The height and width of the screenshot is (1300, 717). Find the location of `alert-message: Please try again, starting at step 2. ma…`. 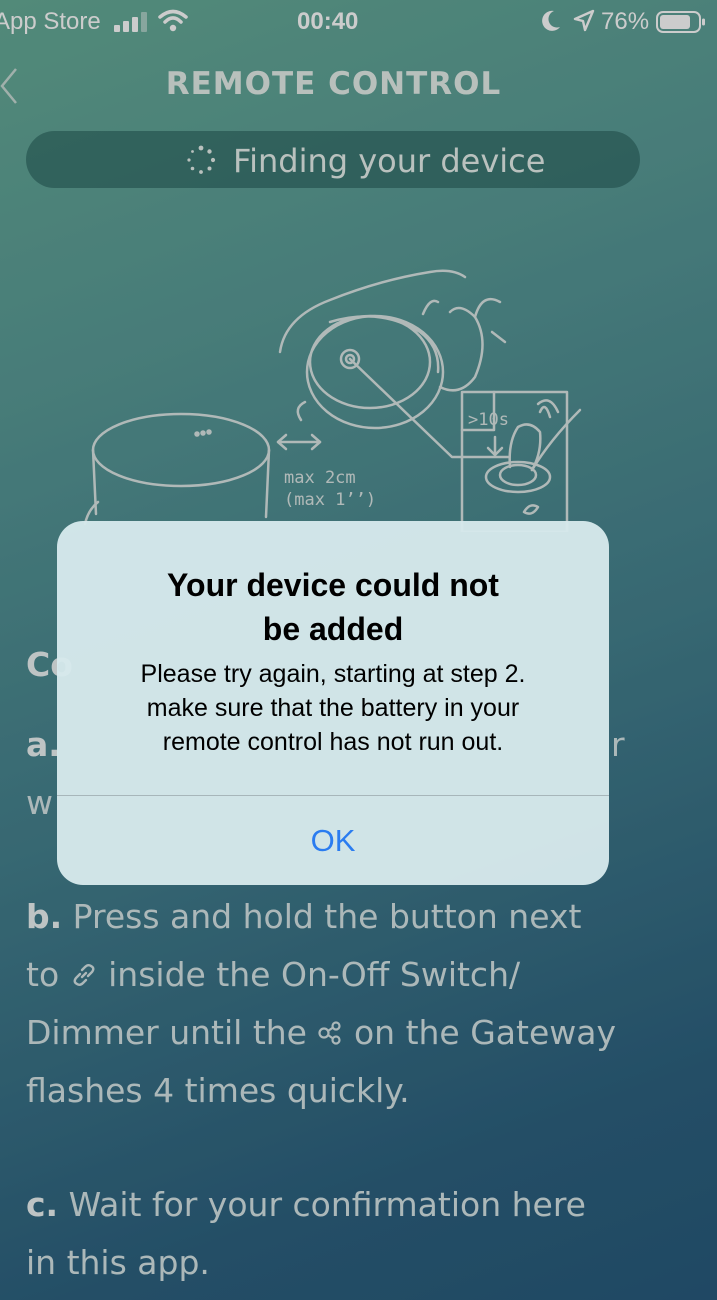

alert-message: Please try again, starting at step 2. ma… is located at coordinates (333, 708).